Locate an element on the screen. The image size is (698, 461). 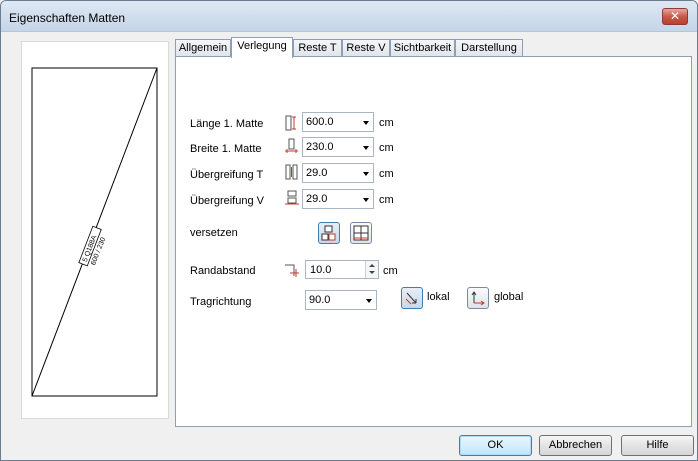
mat-width-icon is located at coordinates (291, 145).